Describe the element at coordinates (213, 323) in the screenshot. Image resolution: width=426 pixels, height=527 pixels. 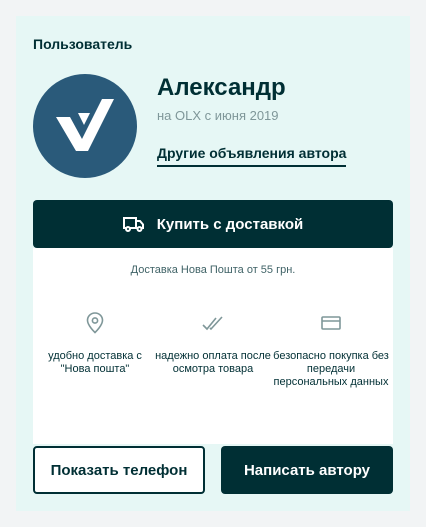
I see `double-check-icon` at that location.